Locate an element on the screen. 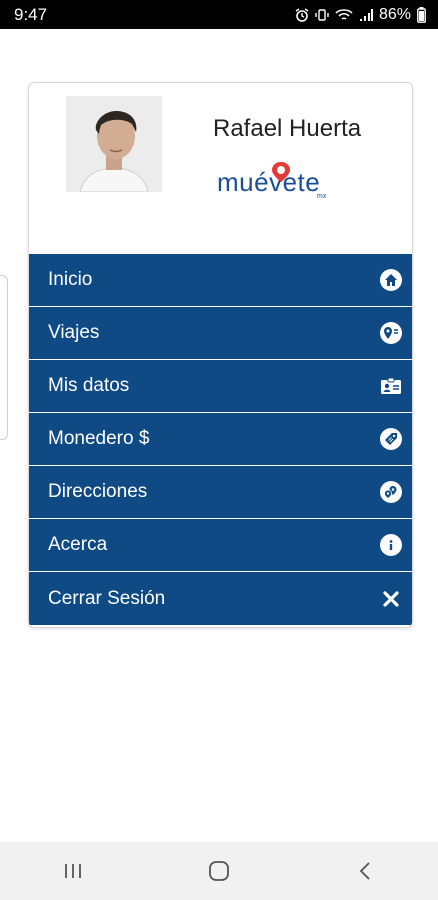  home-button is located at coordinates (219, 871).